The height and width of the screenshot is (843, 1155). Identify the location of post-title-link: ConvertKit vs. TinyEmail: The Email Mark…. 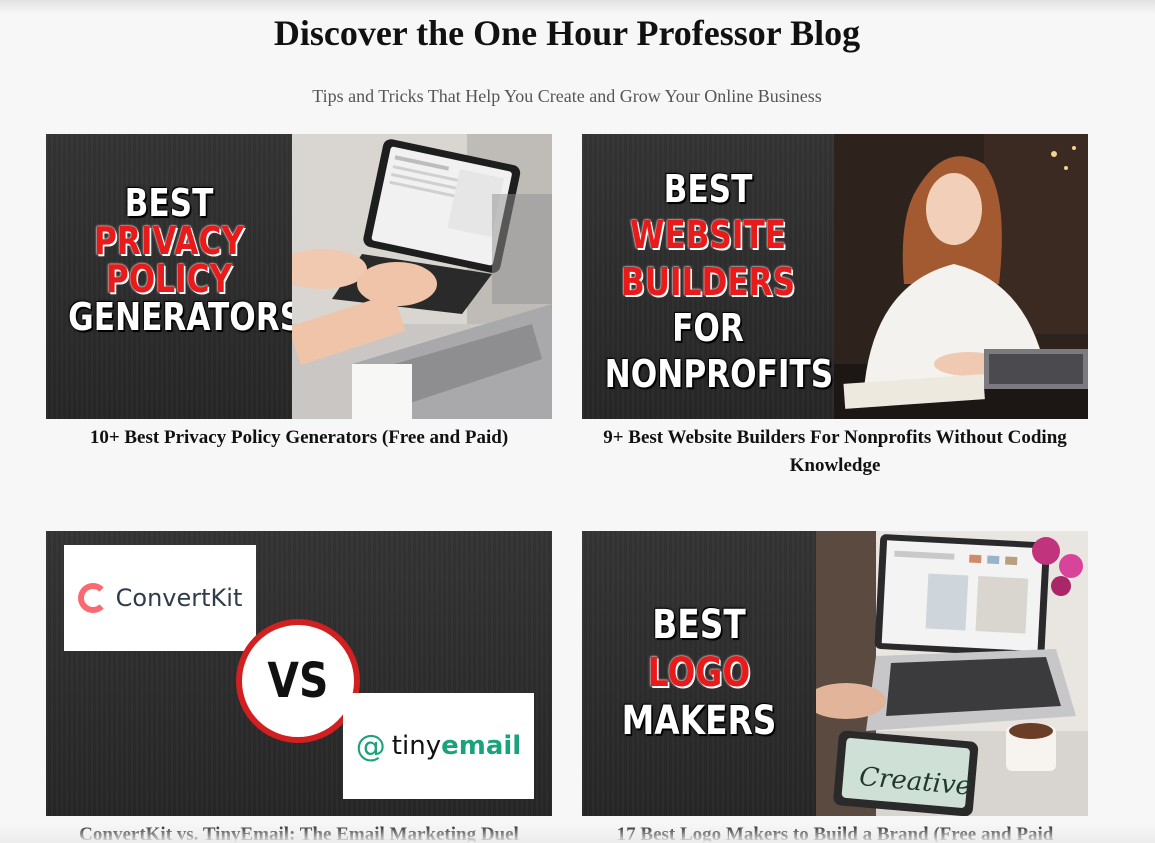
(299, 832).